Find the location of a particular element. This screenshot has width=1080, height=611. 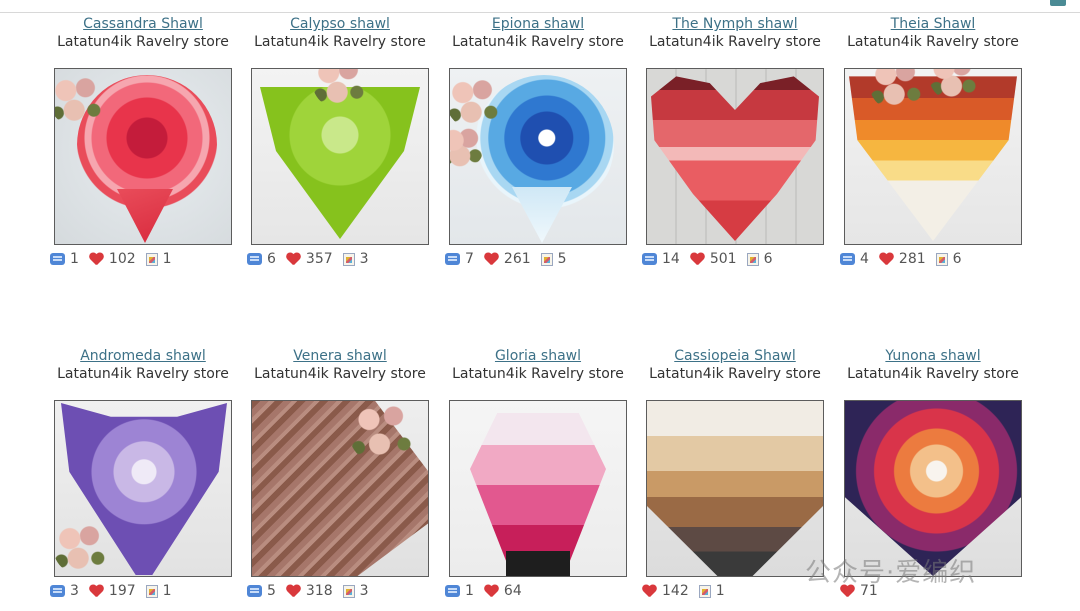

pattern-title-link: Yunona shawl is located at coordinates (933, 356).